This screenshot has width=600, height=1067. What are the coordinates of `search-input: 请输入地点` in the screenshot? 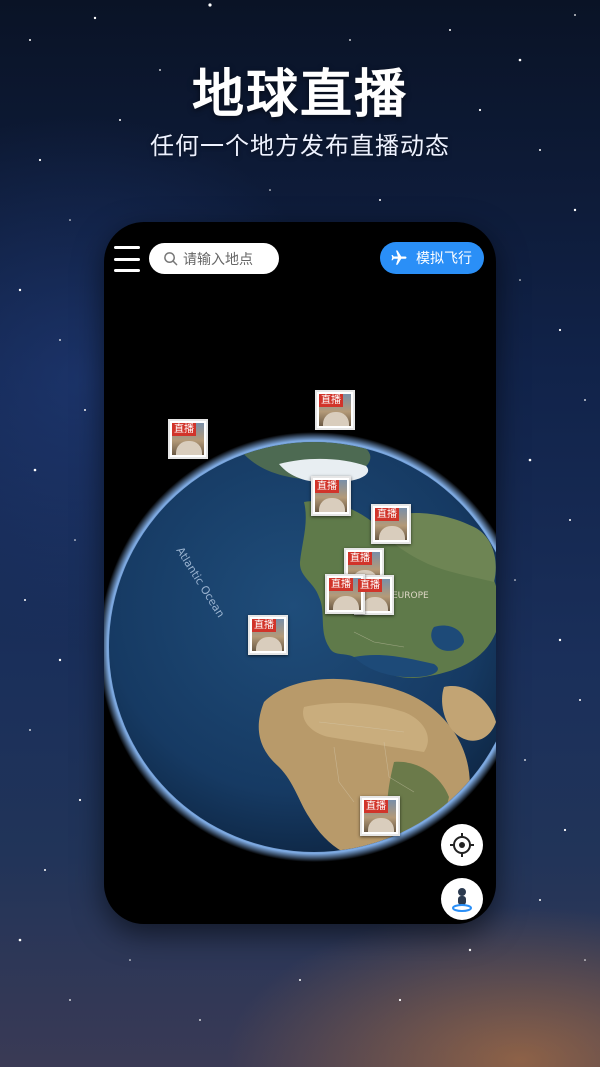 It's located at (214, 258).